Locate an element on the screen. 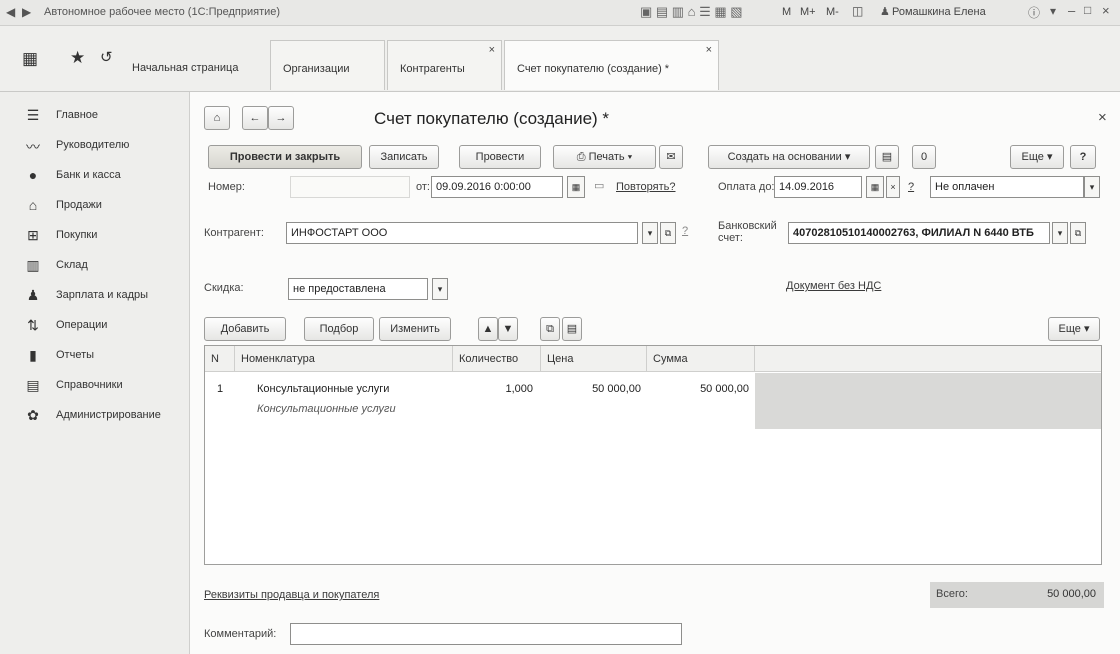  tab-home: Начальная страница is located at coordinates (193, 65).